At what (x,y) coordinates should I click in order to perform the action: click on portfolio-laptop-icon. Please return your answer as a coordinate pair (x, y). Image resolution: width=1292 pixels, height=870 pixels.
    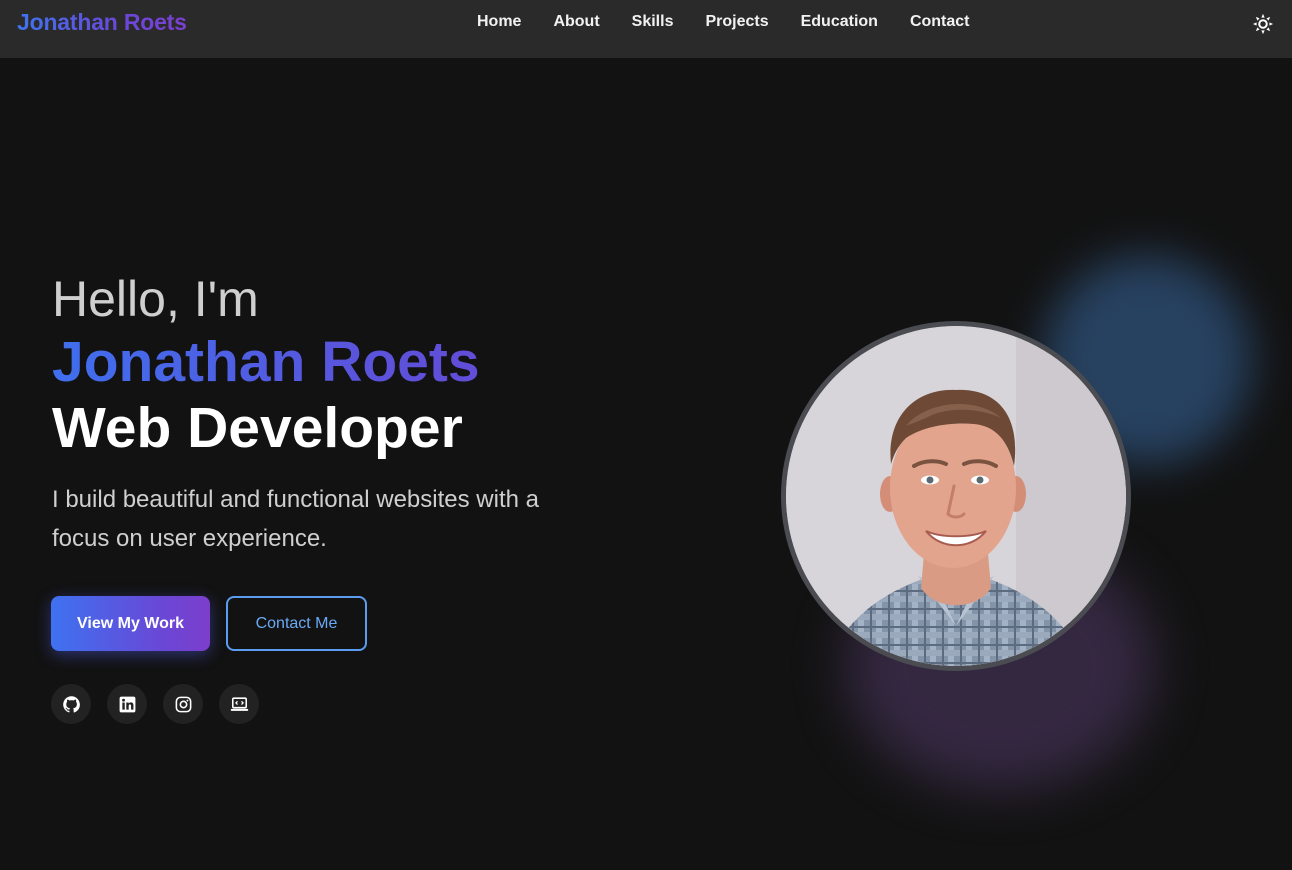
    Looking at the image, I should click on (239, 703).